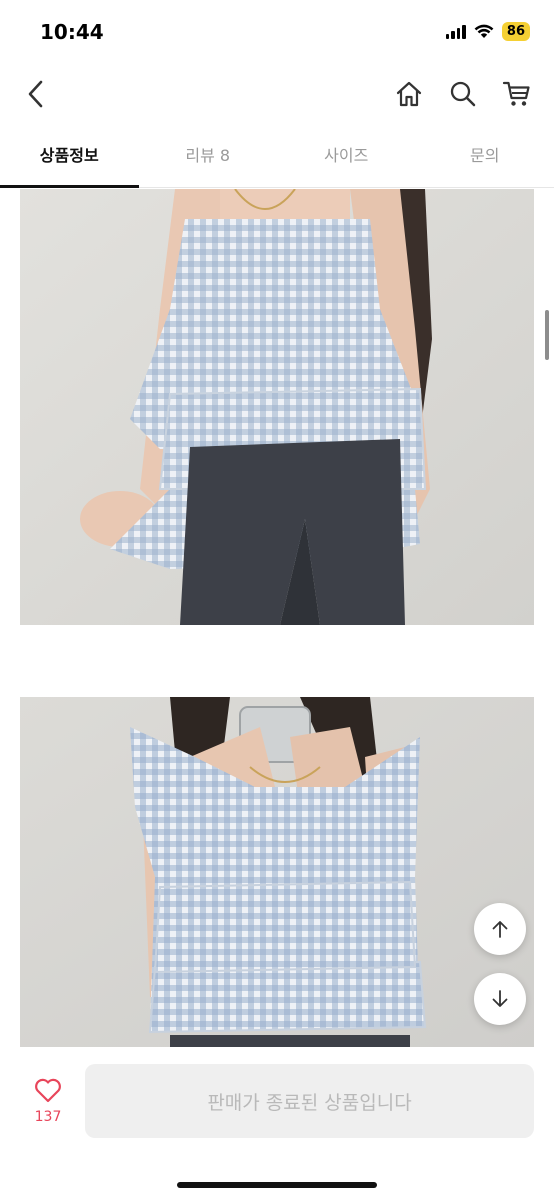 The image size is (554, 1200). Describe the element at coordinates (277, 1185) in the screenshot. I see `home-indicator` at that location.